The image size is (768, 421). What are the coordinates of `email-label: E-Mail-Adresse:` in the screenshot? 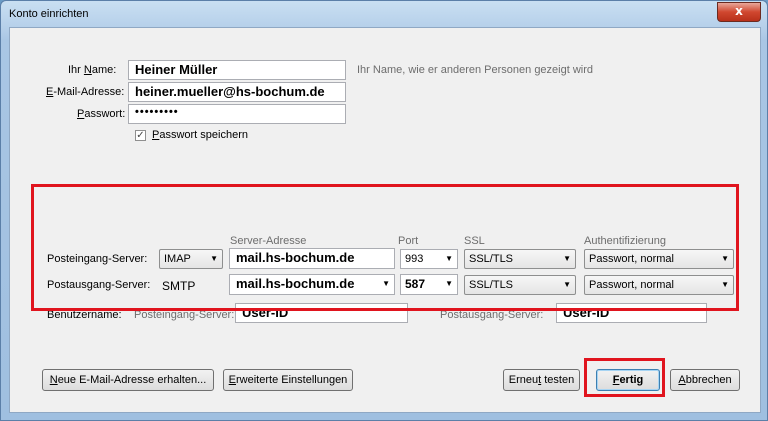 It's located at (85, 92).